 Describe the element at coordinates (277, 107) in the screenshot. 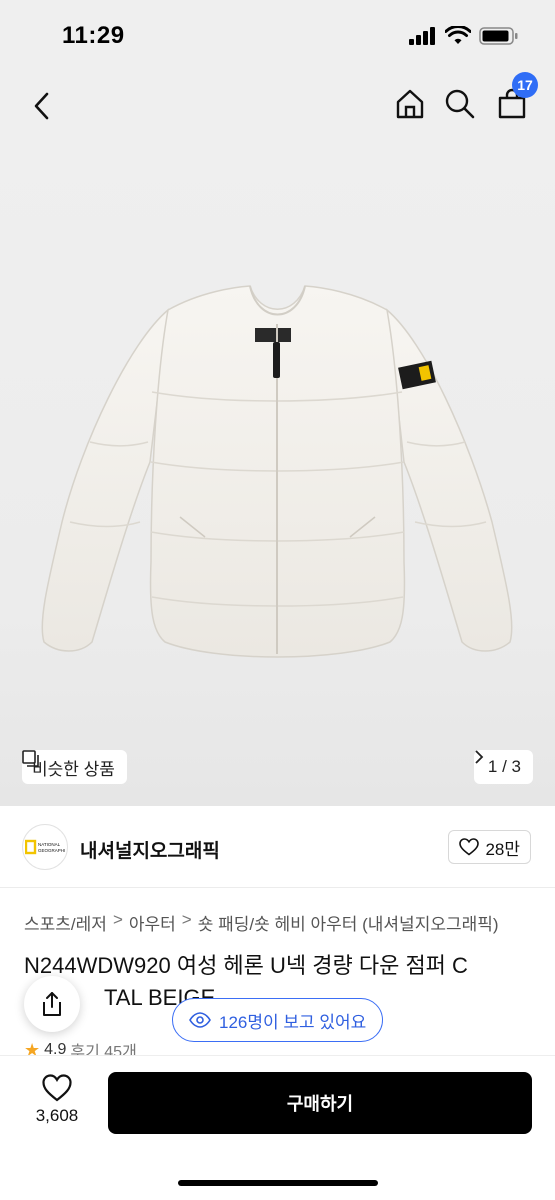

I see `top-nav: 17` at that location.